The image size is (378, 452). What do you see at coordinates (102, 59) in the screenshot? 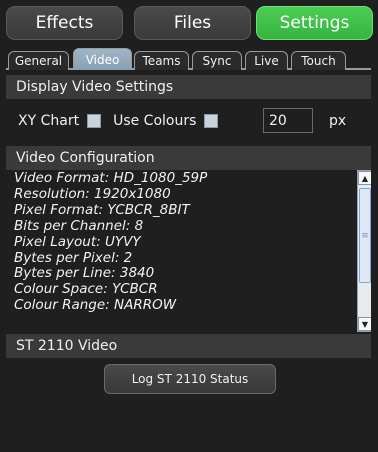
I see `tab-video: Video` at bounding box center [102, 59].